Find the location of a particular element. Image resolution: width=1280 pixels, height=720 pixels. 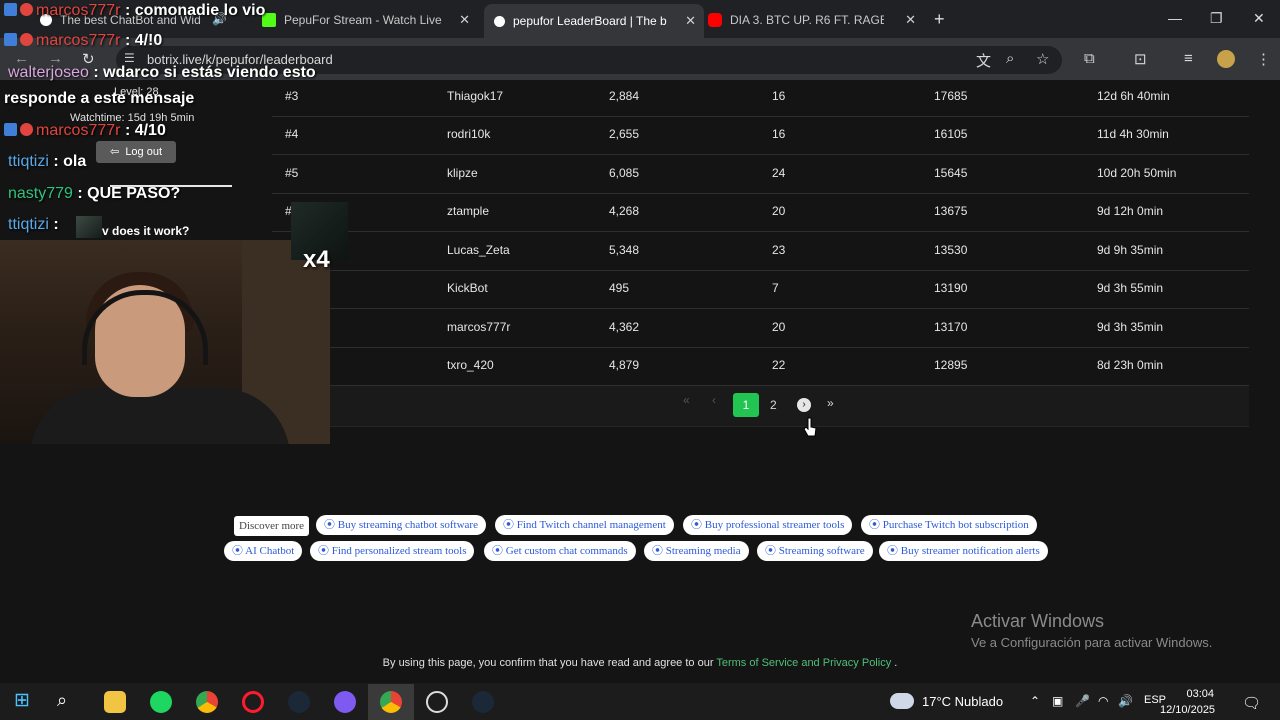

discord-icon is located at coordinates (345, 702).